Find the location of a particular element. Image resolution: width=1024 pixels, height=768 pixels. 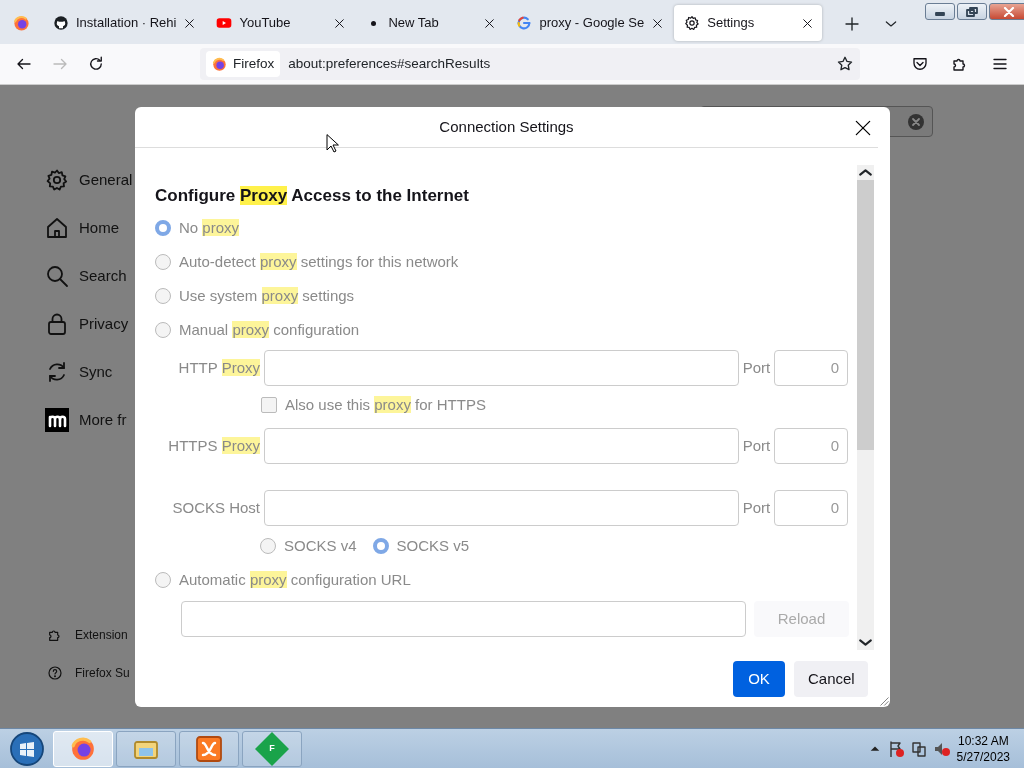

restore-icon is located at coordinates (972, 11).